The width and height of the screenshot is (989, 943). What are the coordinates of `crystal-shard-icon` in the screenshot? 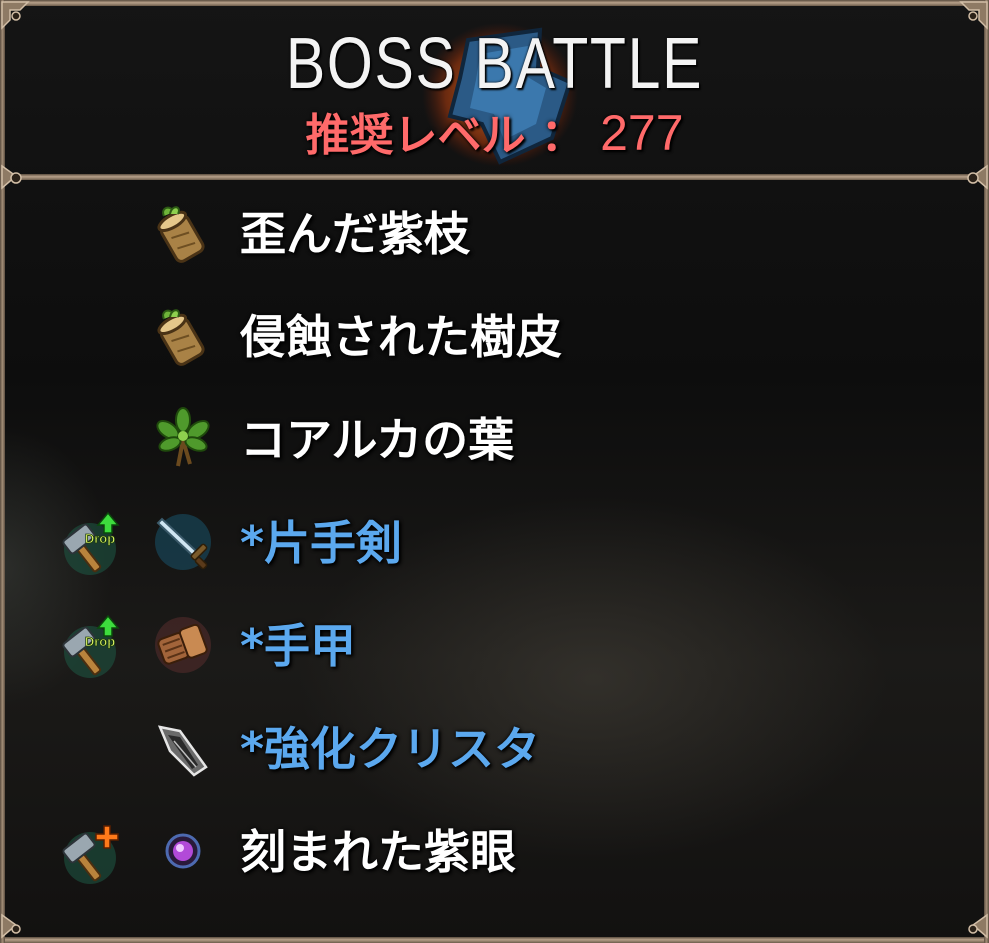 It's located at (182, 751).